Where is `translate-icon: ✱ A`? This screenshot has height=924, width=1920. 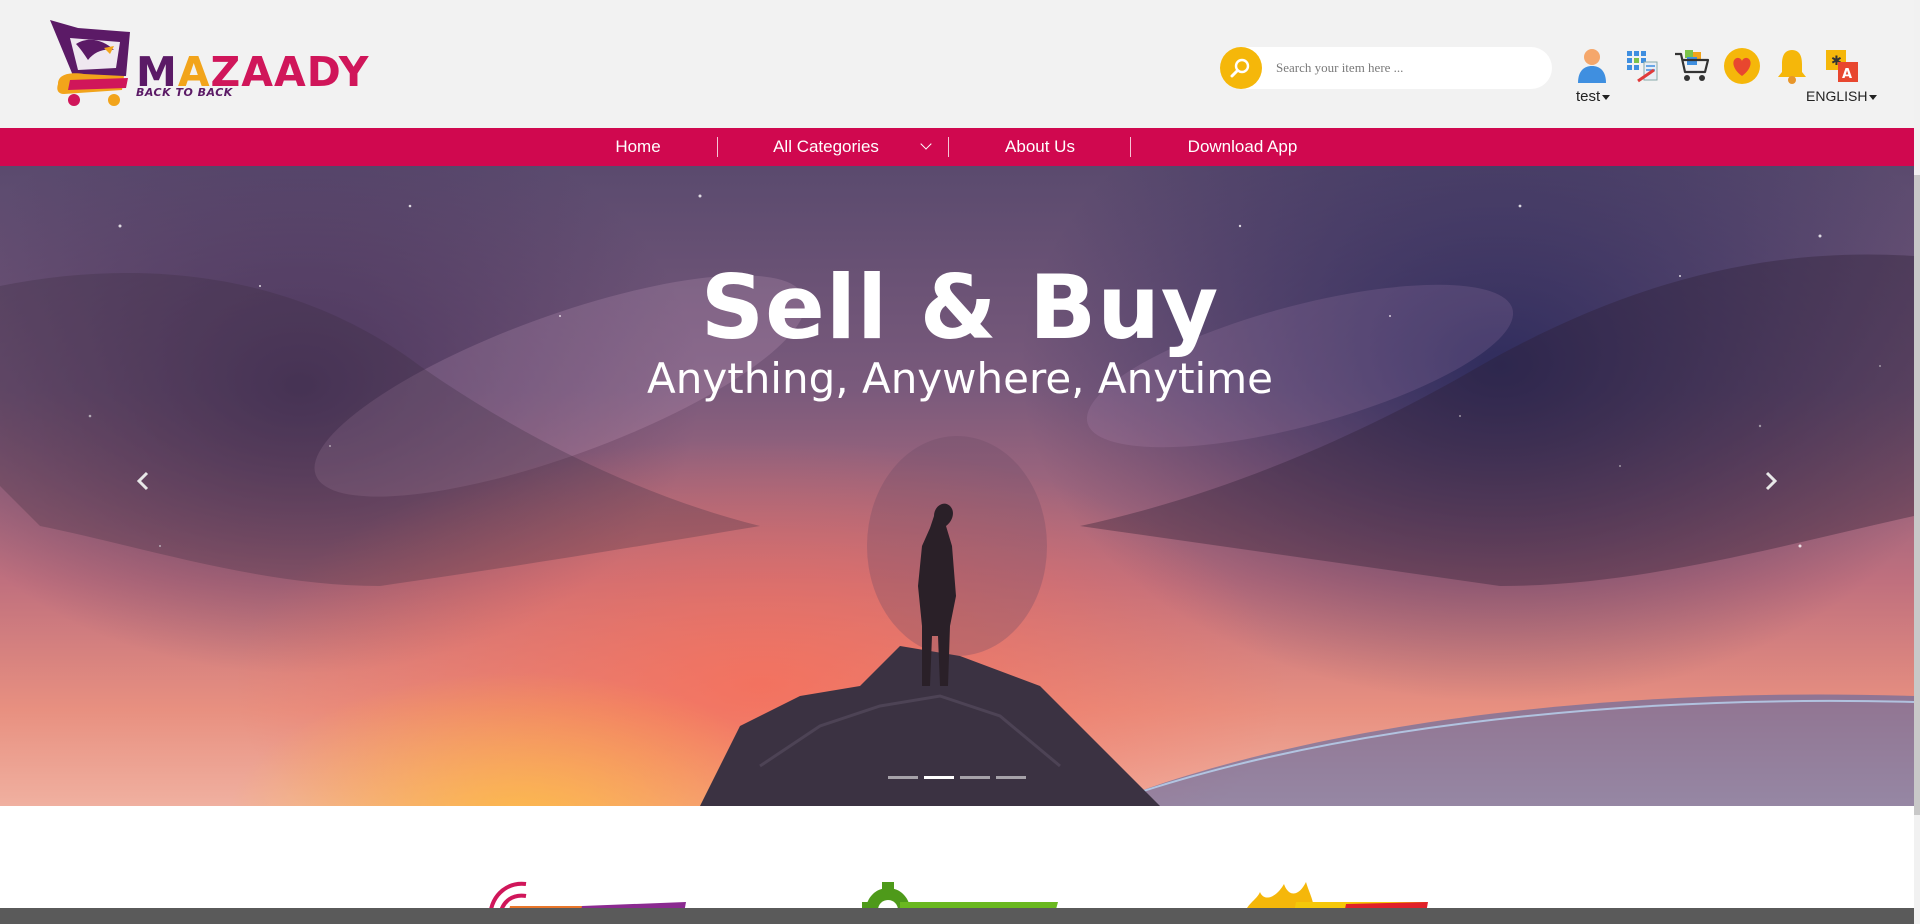
translate-icon: ✱ A is located at coordinates (1842, 66).